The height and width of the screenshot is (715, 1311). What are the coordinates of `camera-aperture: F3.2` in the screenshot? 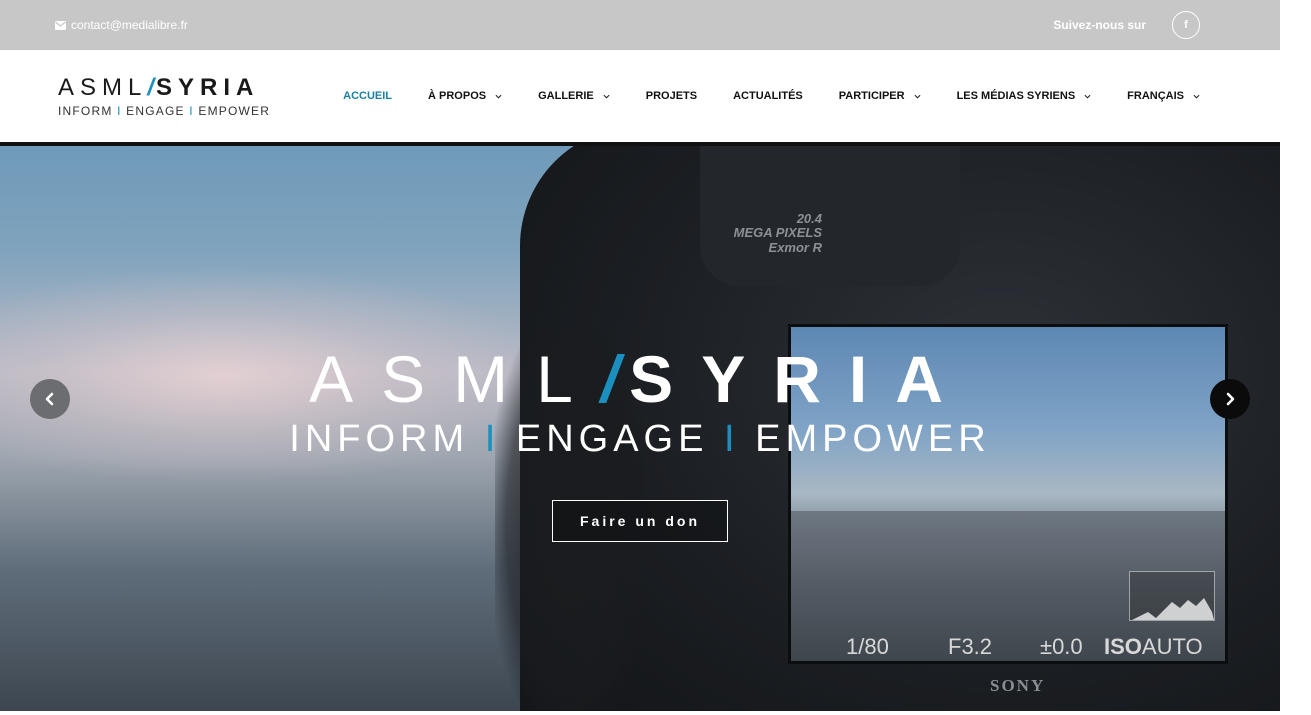 It's located at (970, 646).